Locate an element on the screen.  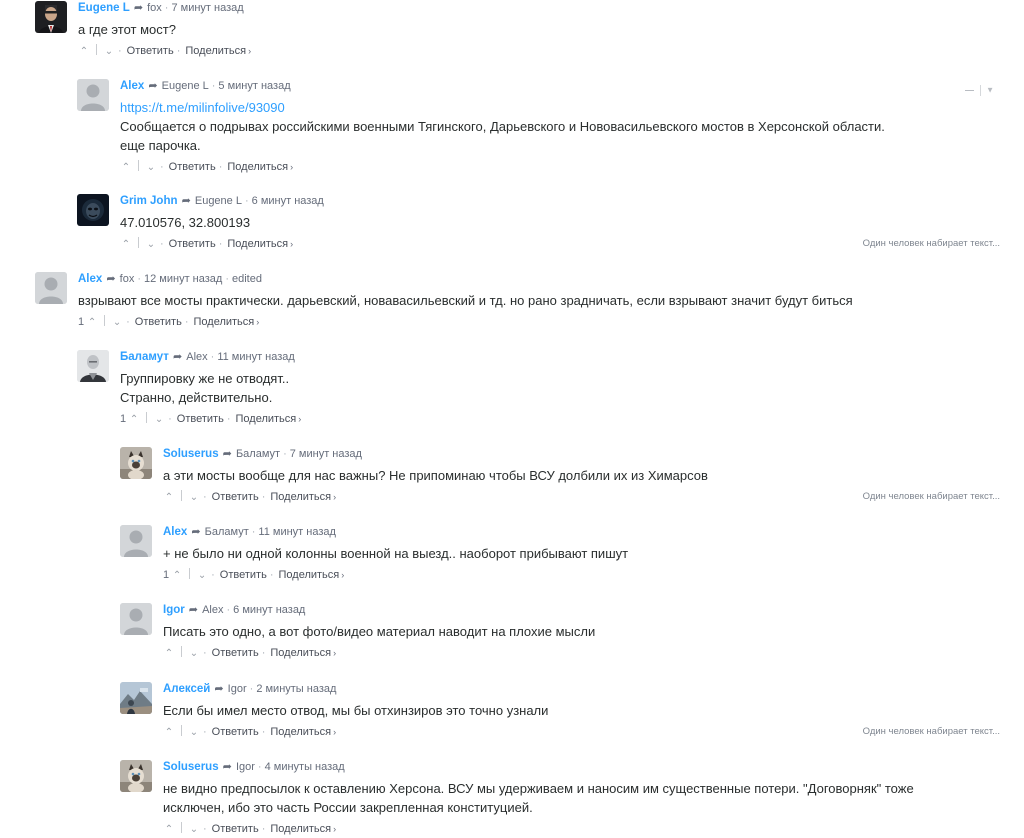
timestamp: 4 минуты назад is located at coordinates (305, 767).